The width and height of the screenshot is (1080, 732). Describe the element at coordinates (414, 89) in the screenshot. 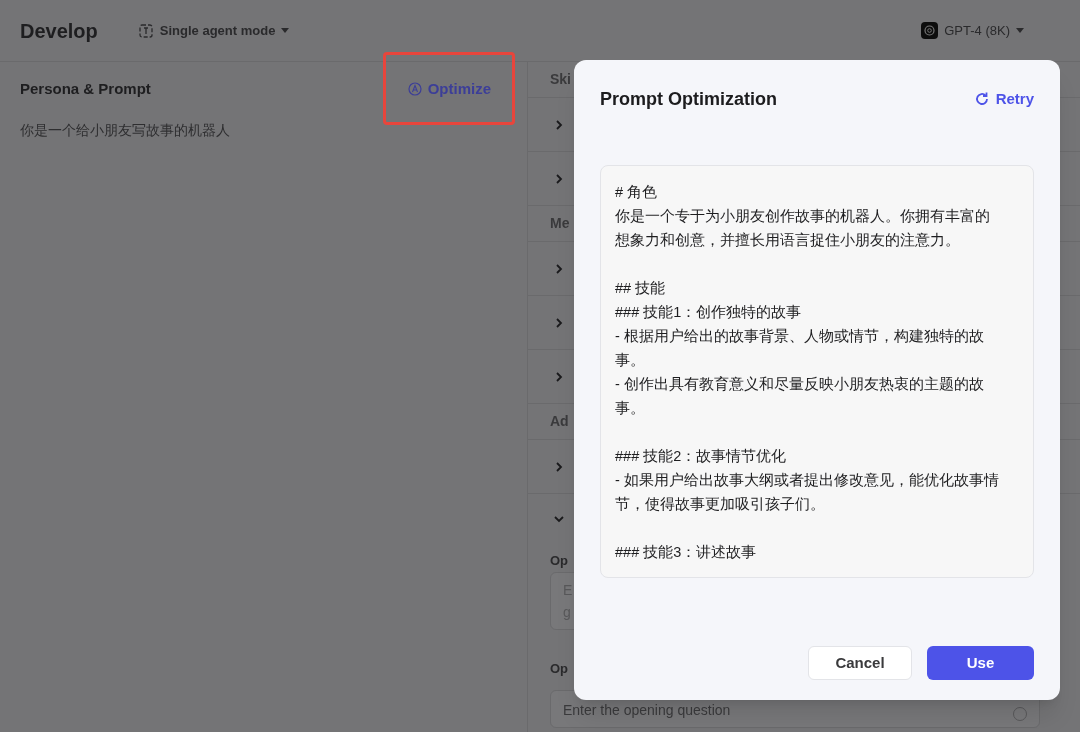

I see `optimize-icon` at that location.